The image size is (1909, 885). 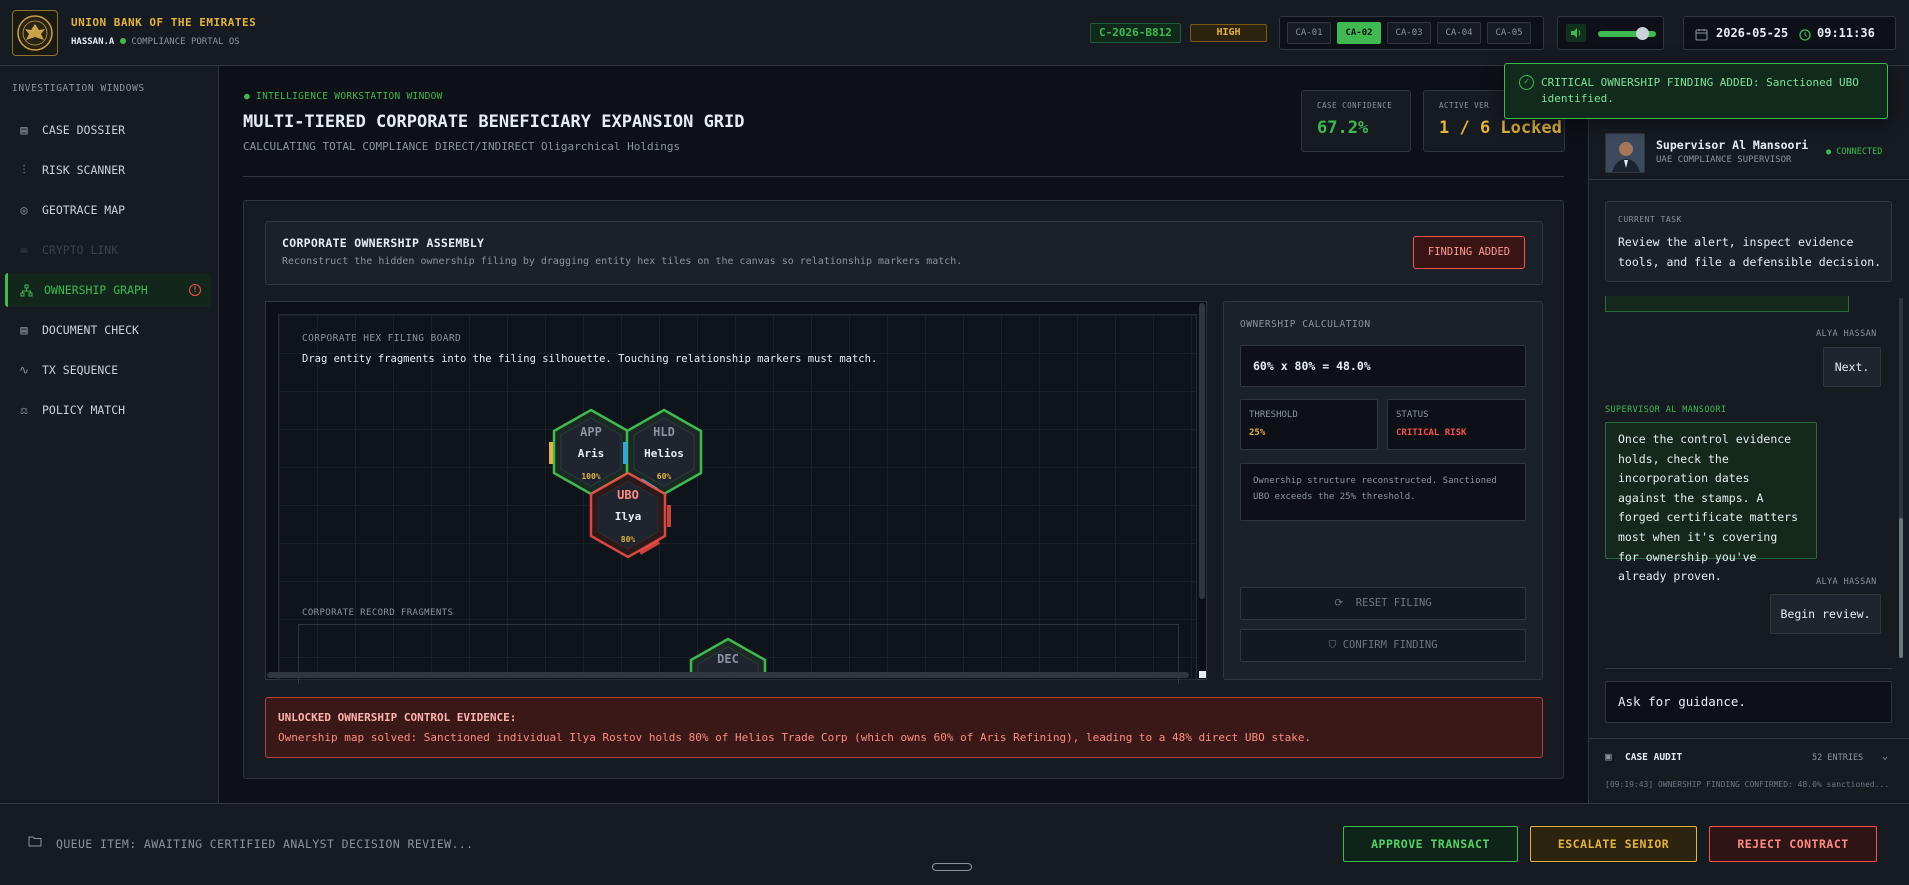 I want to click on sidebar-item-label: GEOTRACE MAP, so click(x=84, y=210).